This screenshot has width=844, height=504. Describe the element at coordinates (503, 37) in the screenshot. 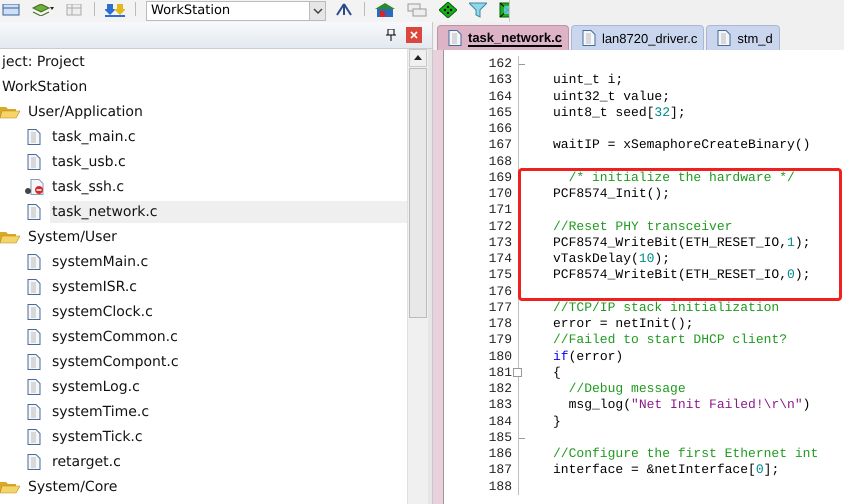

I see `file-tab: task_network.c` at that location.